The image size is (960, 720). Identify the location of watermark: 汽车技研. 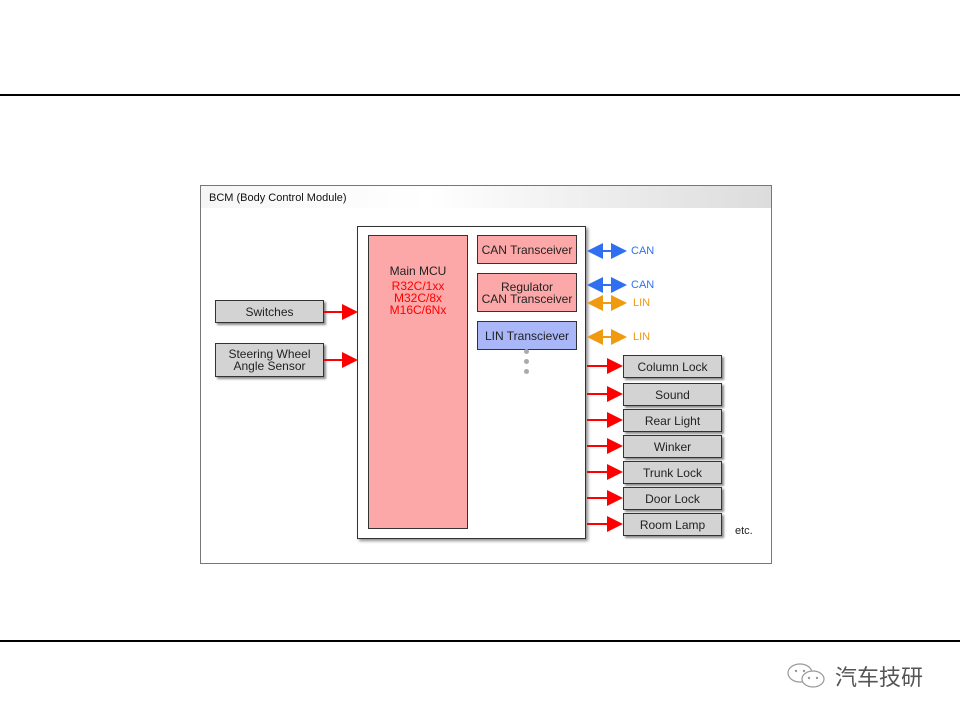
(854, 676).